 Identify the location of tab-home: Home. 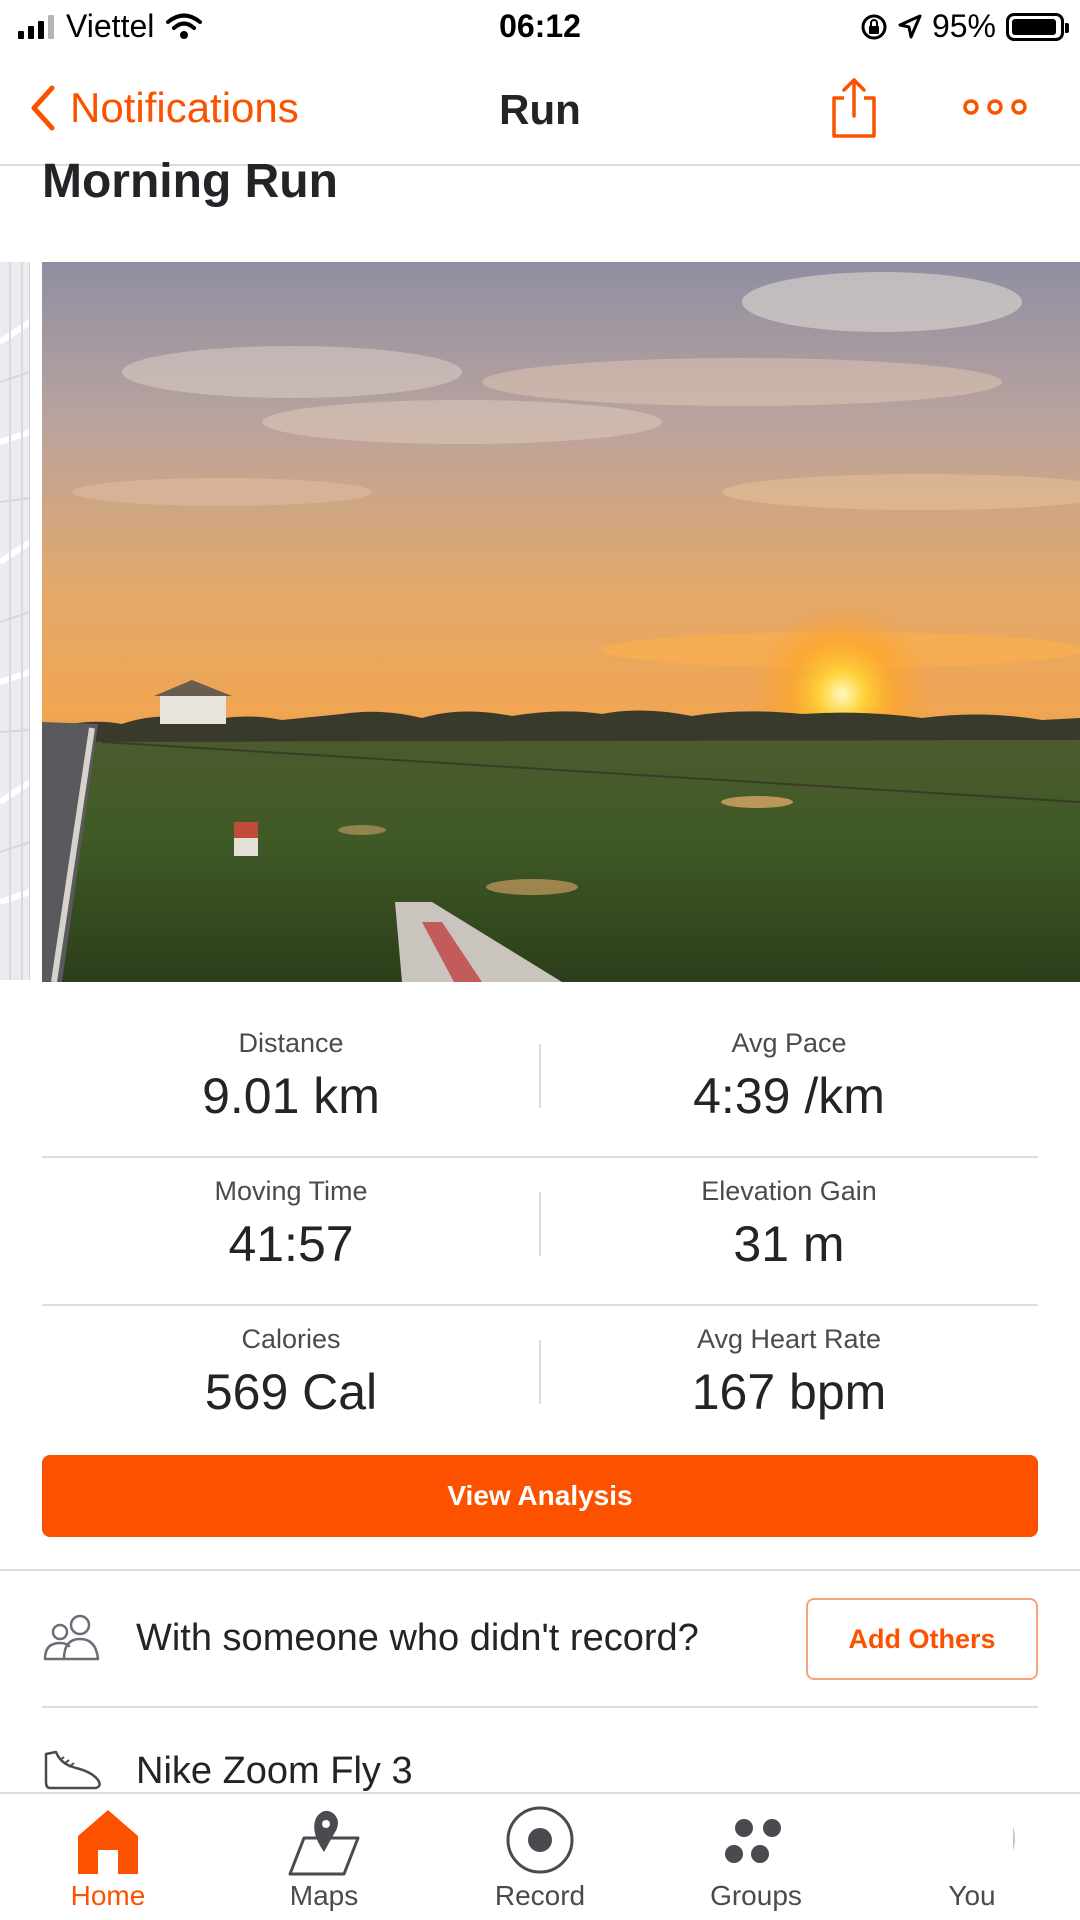
(108, 1857).